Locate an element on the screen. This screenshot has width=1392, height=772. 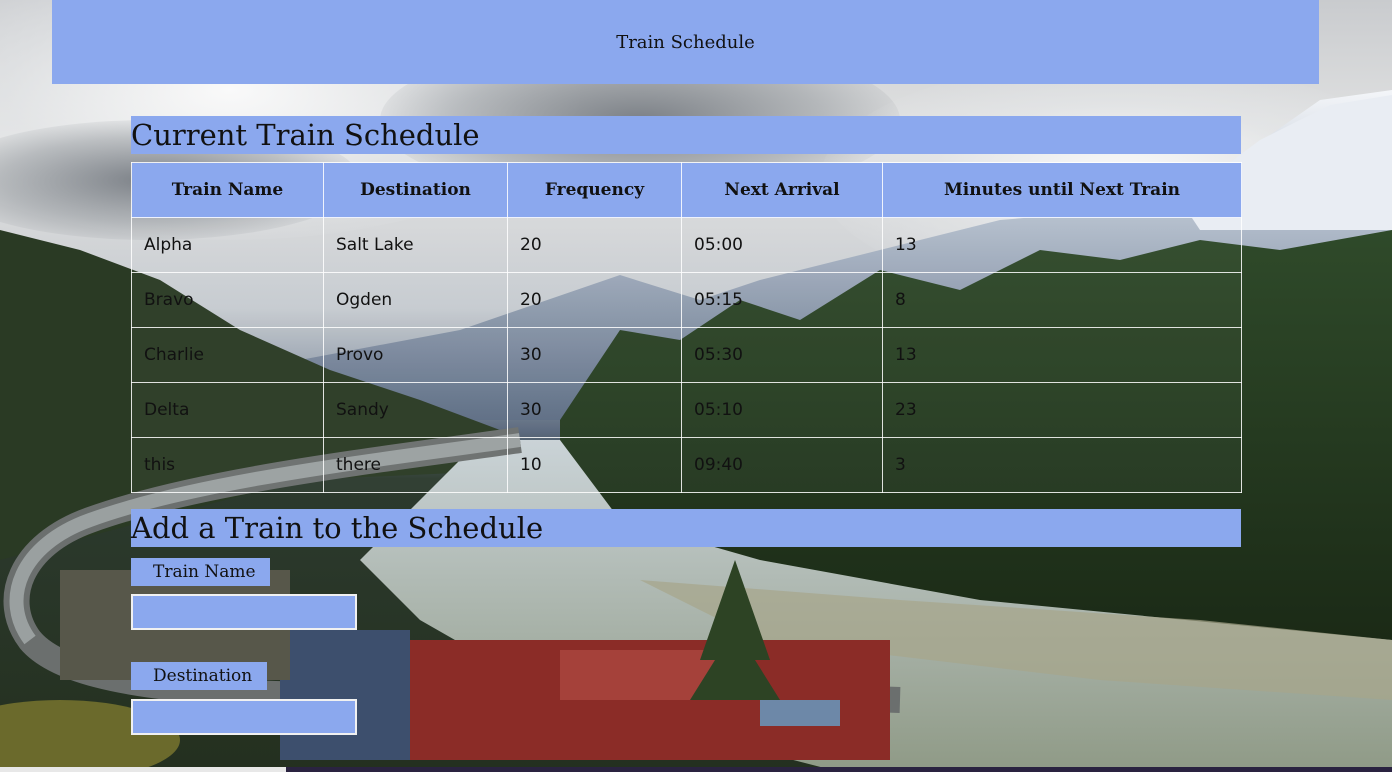
cell-frequency: 10 is located at coordinates (594, 465).